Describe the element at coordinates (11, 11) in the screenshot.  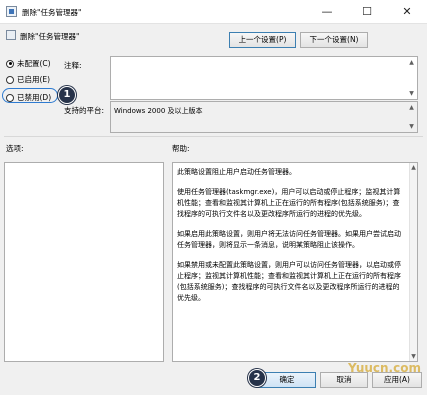
I see `policy-icon` at that location.